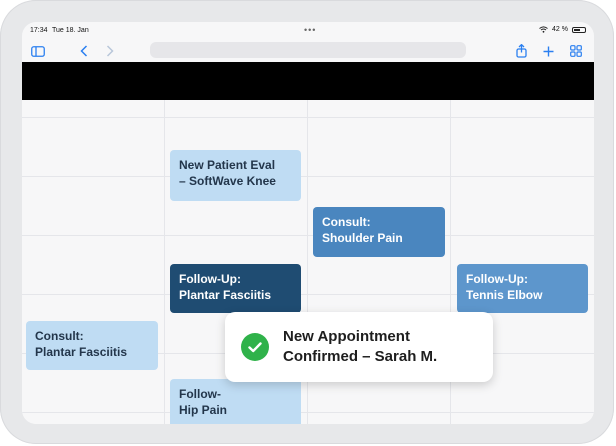 The image size is (616, 446). Describe the element at coordinates (579, 29) in the screenshot. I see `battery-icon` at that location.